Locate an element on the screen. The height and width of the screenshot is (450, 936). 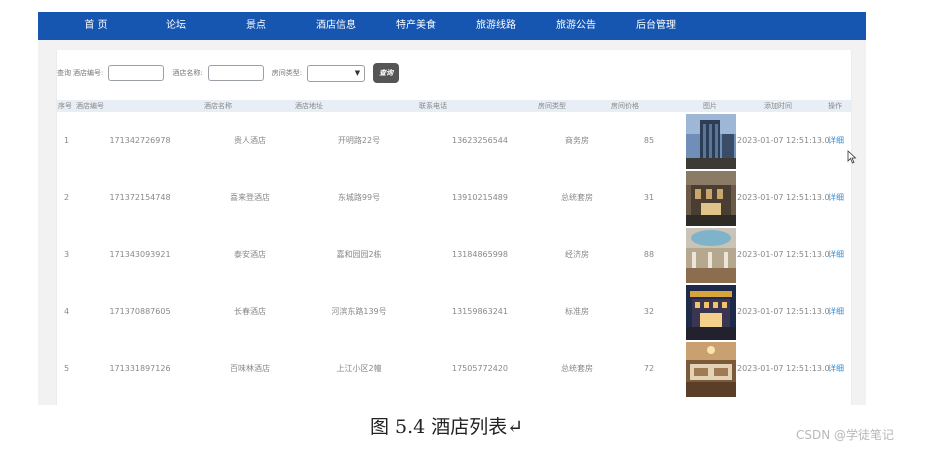
cell-name: 贵人酒店 is located at coordinates (250, 140).